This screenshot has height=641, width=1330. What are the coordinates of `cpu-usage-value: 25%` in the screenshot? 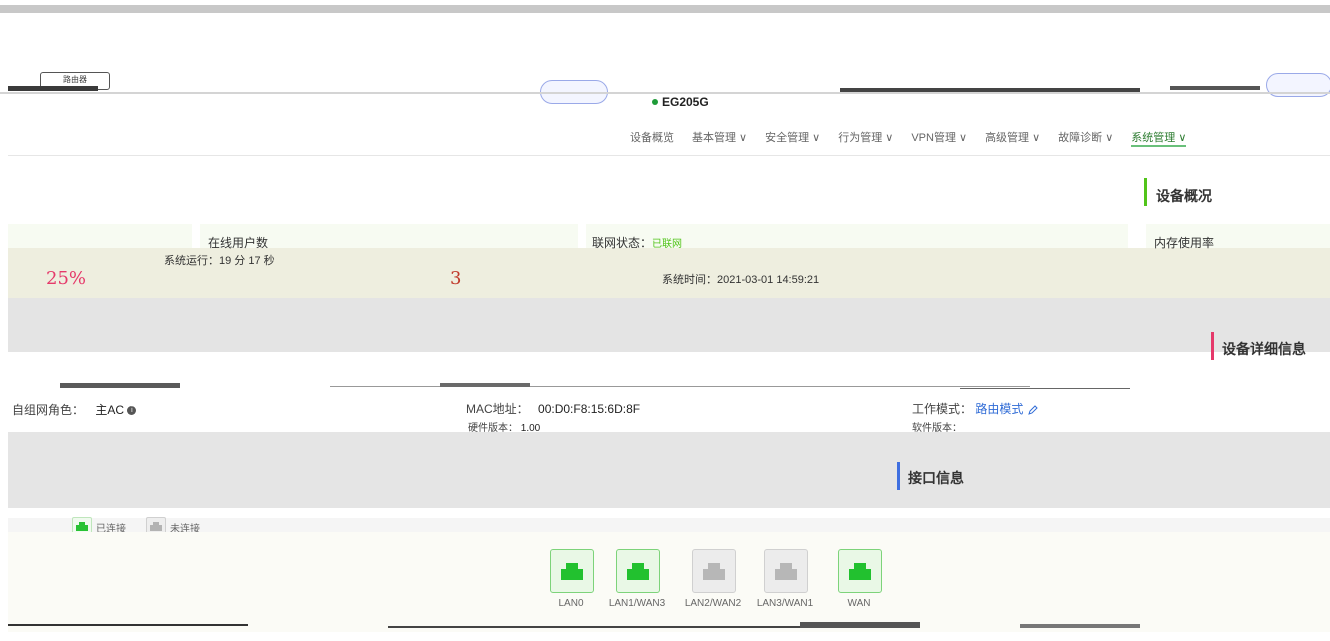 It's located at (66, 278).